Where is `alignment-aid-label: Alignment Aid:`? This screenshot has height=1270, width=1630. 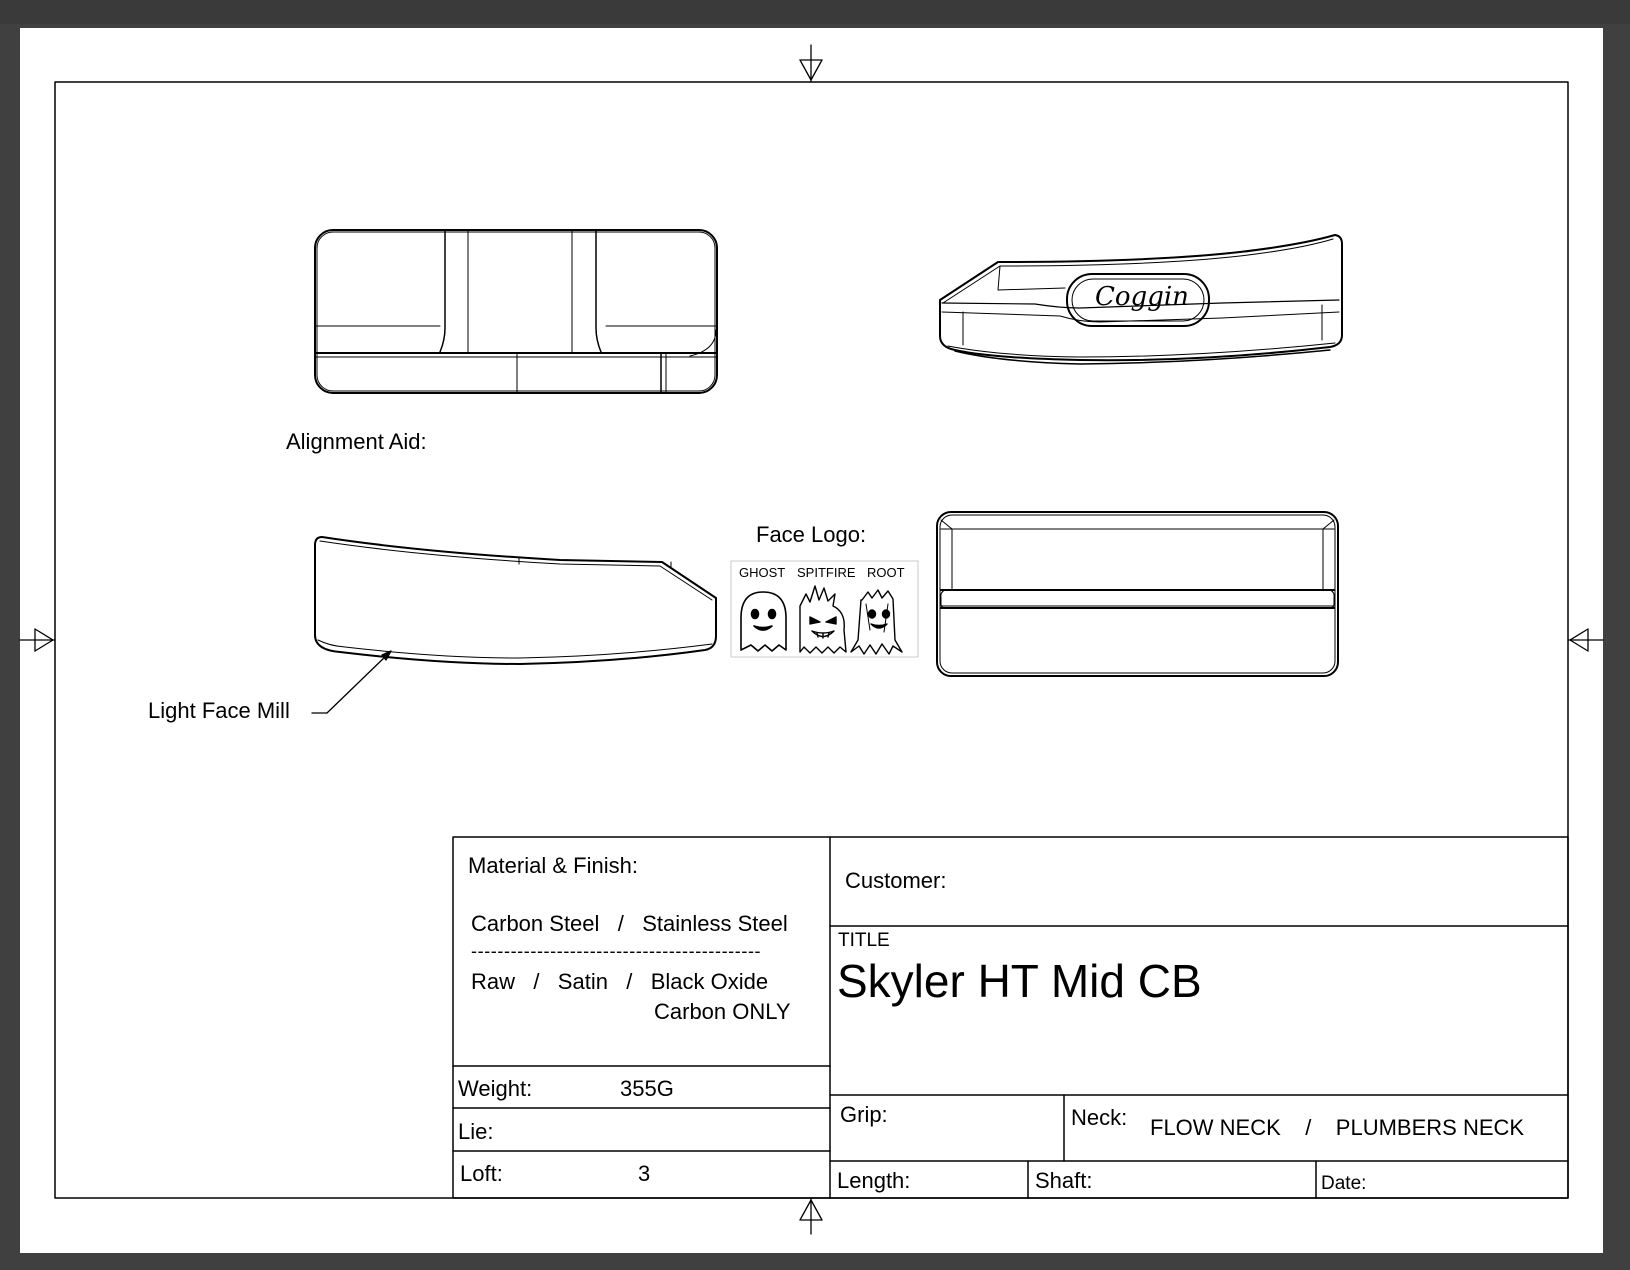 alignment-aid-label: Alignment Aid: is located at coordinates (356, 441).